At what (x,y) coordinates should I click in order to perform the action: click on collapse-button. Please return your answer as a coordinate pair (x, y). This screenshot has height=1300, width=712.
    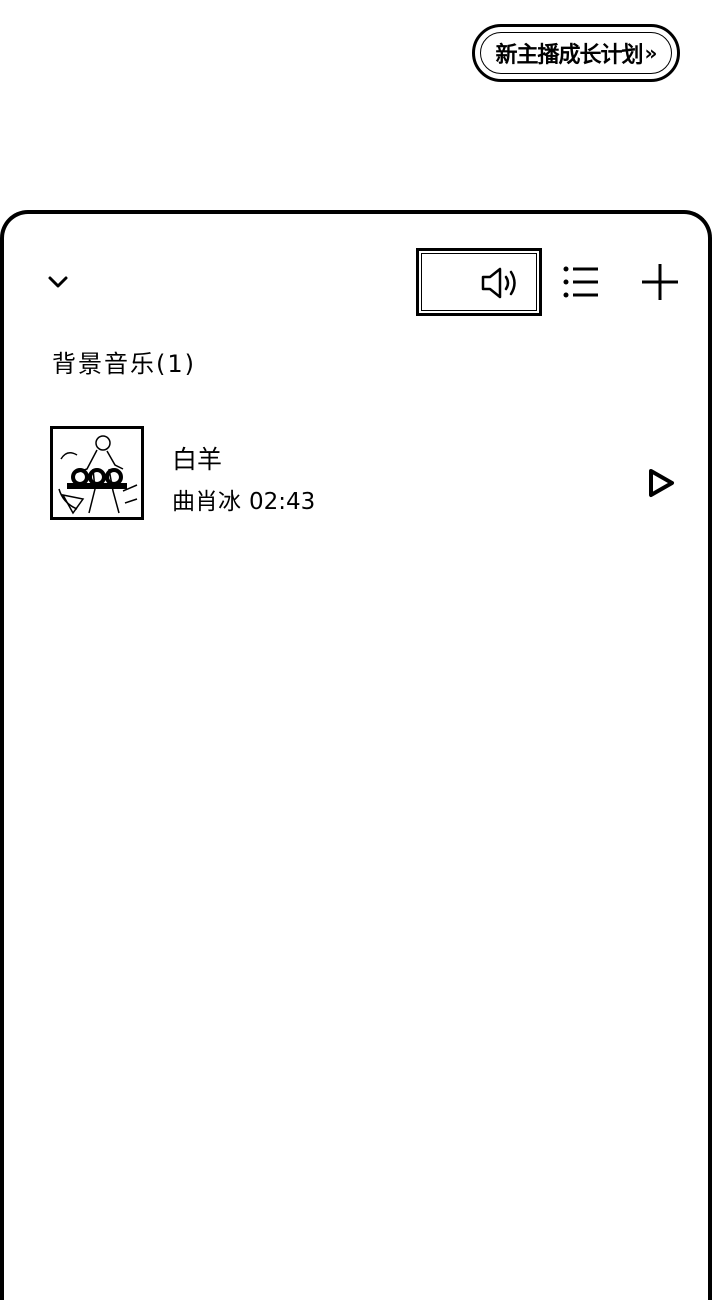
    Looking at the image, I should click on (58, 282).